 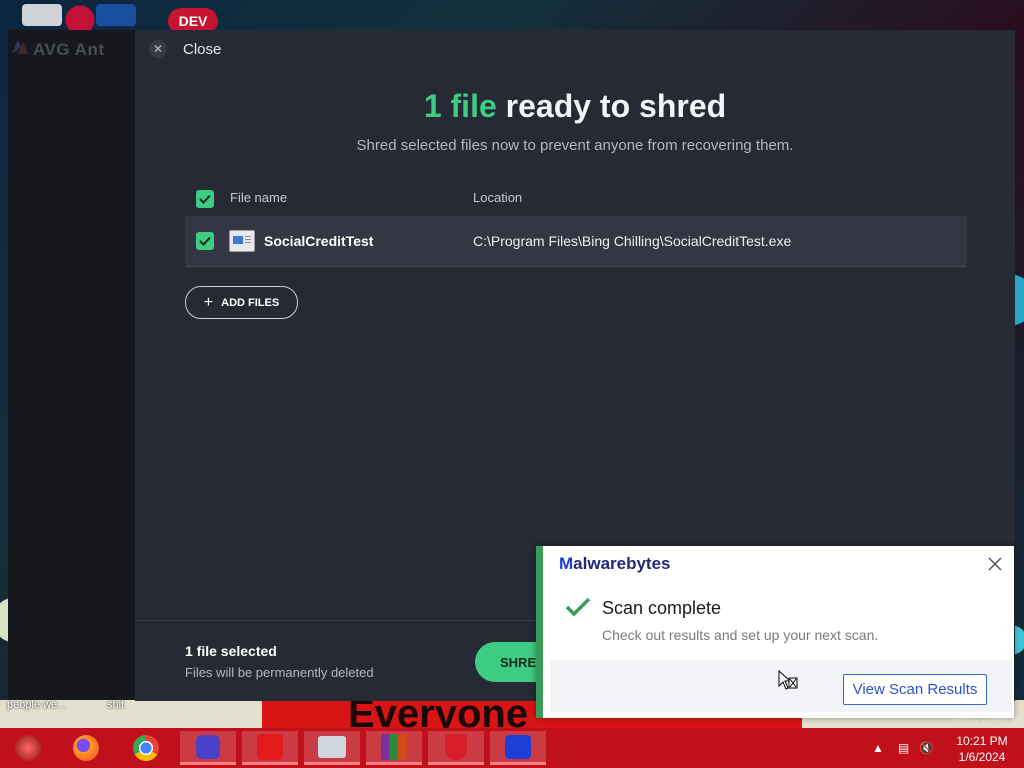 I want to click on clock: 10:21 PM 1/6/2024, so click(x=982, y=749).